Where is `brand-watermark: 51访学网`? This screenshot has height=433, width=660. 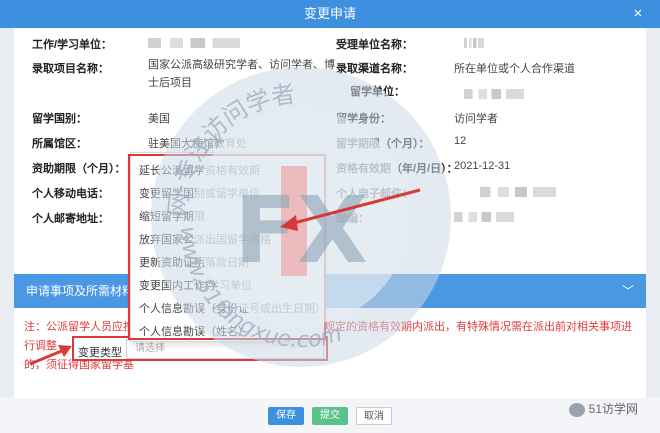 brand-watermark: 51访学网 is located at coordinates (603, 409).